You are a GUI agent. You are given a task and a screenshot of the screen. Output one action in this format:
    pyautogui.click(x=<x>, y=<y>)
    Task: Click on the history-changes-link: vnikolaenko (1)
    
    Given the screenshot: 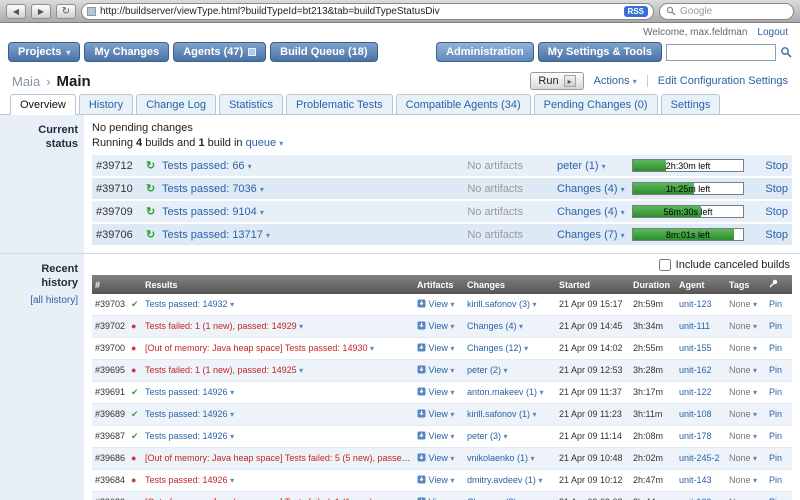 What is the action you would take?
    pyautogui.click(x=497, y=458)
    